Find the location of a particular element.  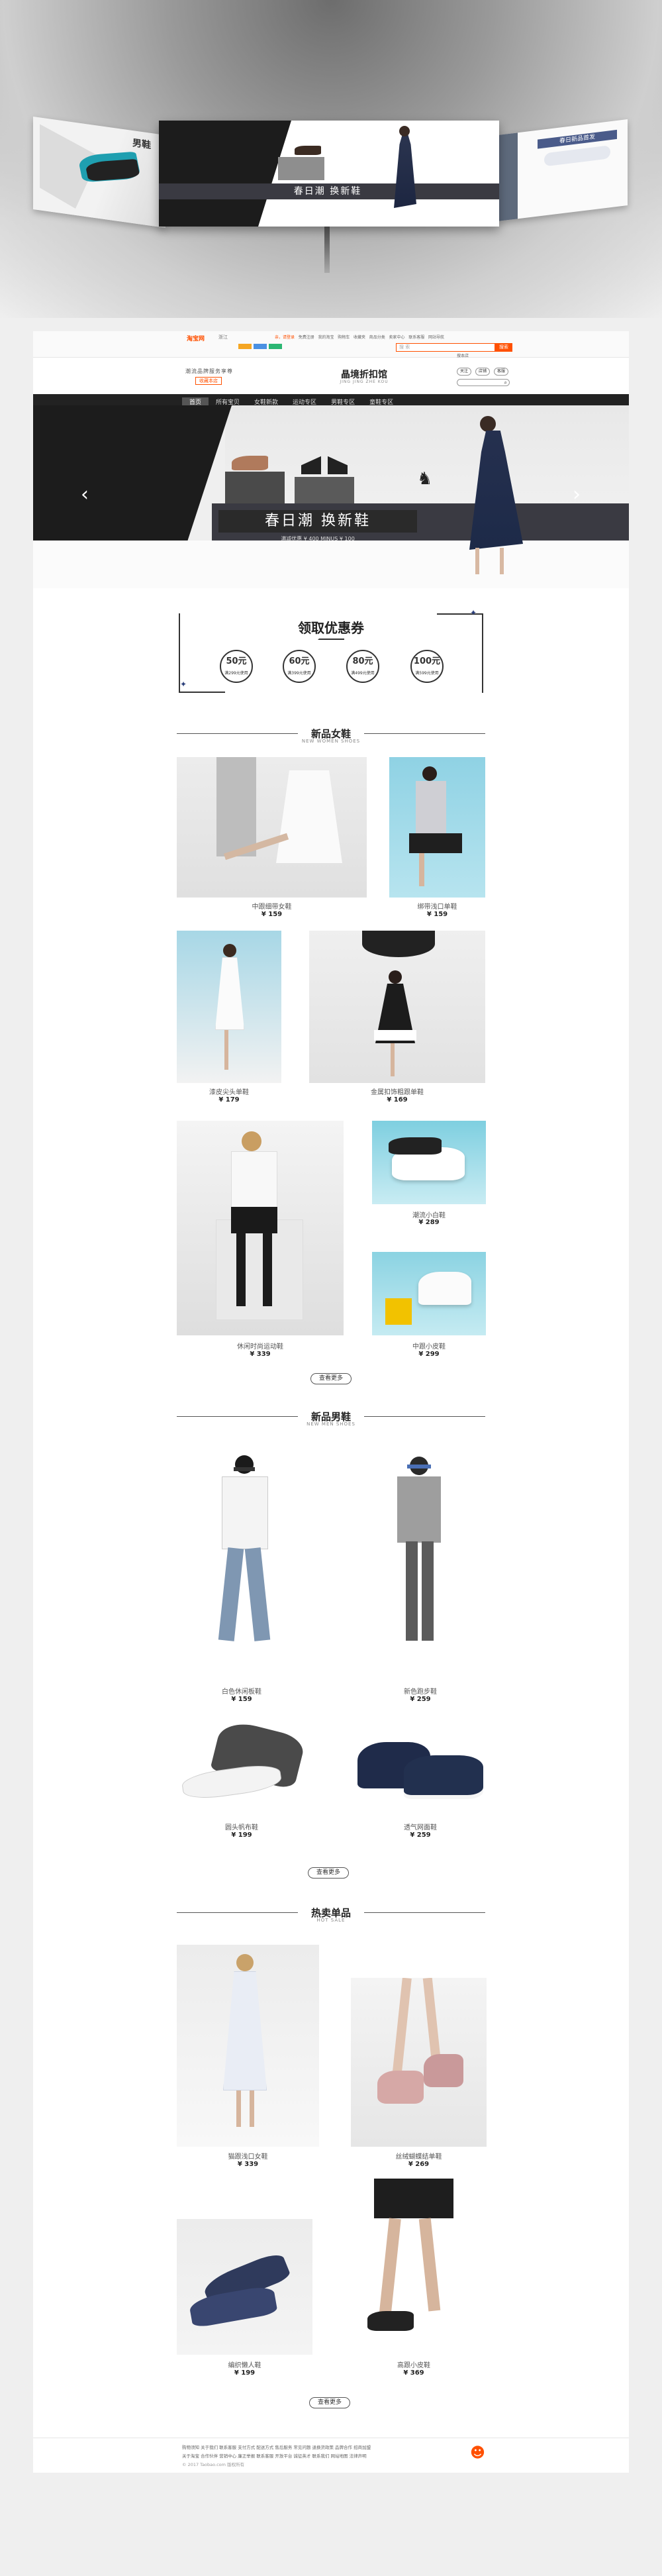

product-name: 绑带浅口单鞋 is located at coordinates (437, 906).